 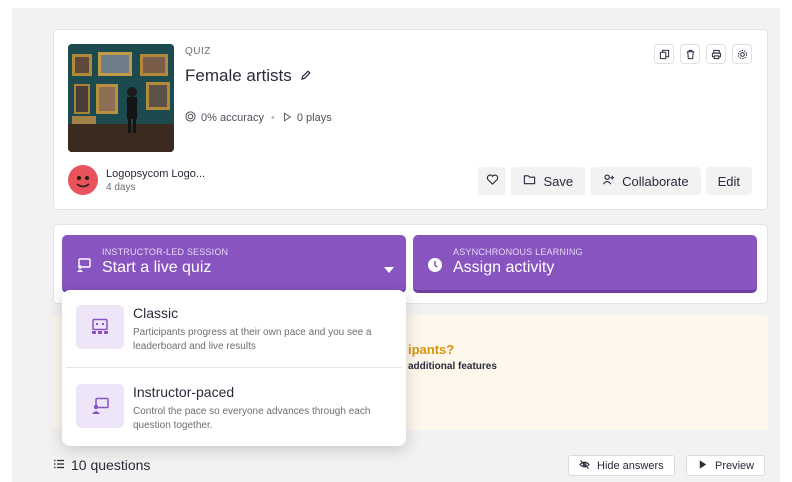 I want to click on avatar, so click(x=83, y=180).